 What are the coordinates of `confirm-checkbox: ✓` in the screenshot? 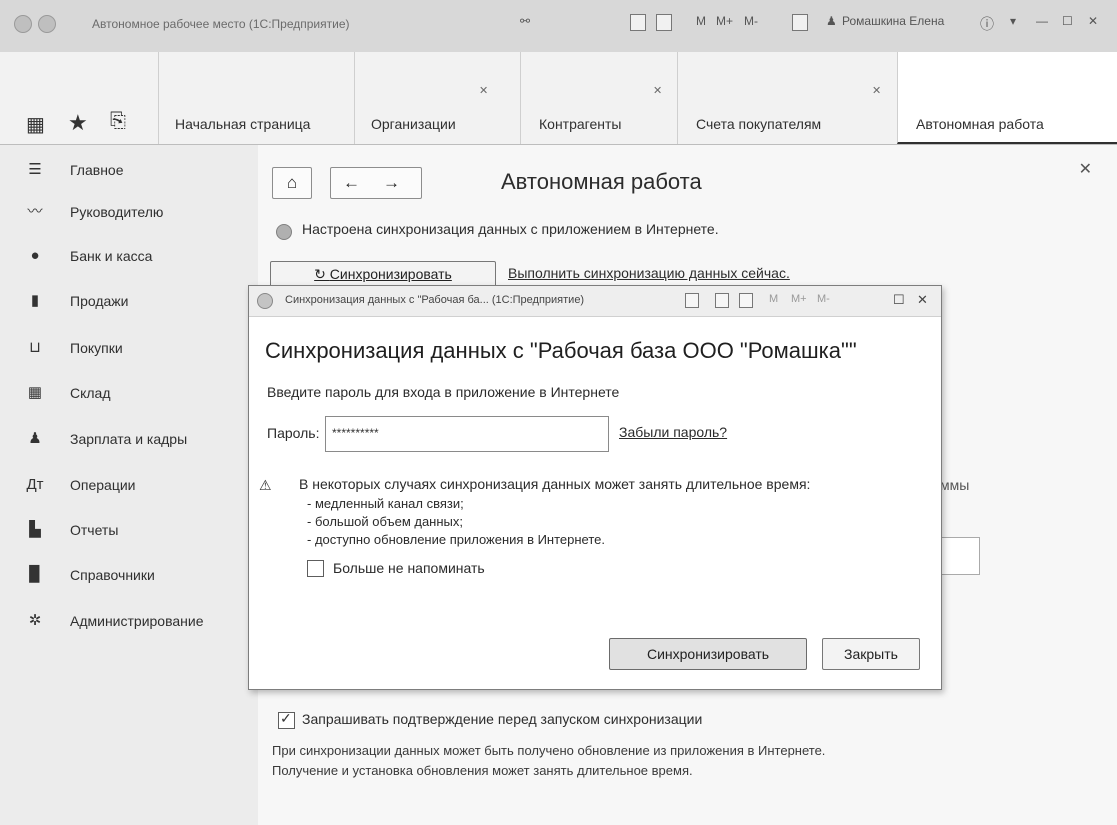 It's located at (286, 719).